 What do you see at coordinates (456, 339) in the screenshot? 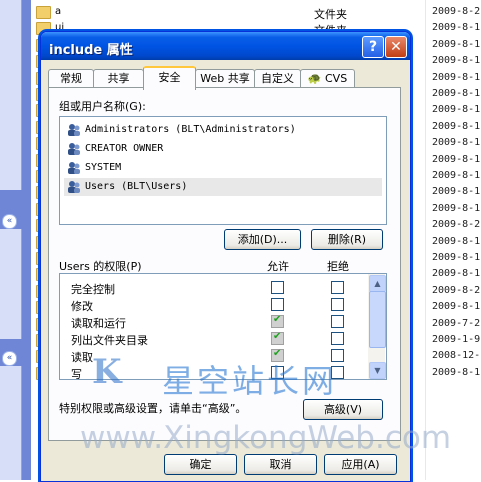
I see `file-date: 2009-1-9` at bounding box center [456, 339].